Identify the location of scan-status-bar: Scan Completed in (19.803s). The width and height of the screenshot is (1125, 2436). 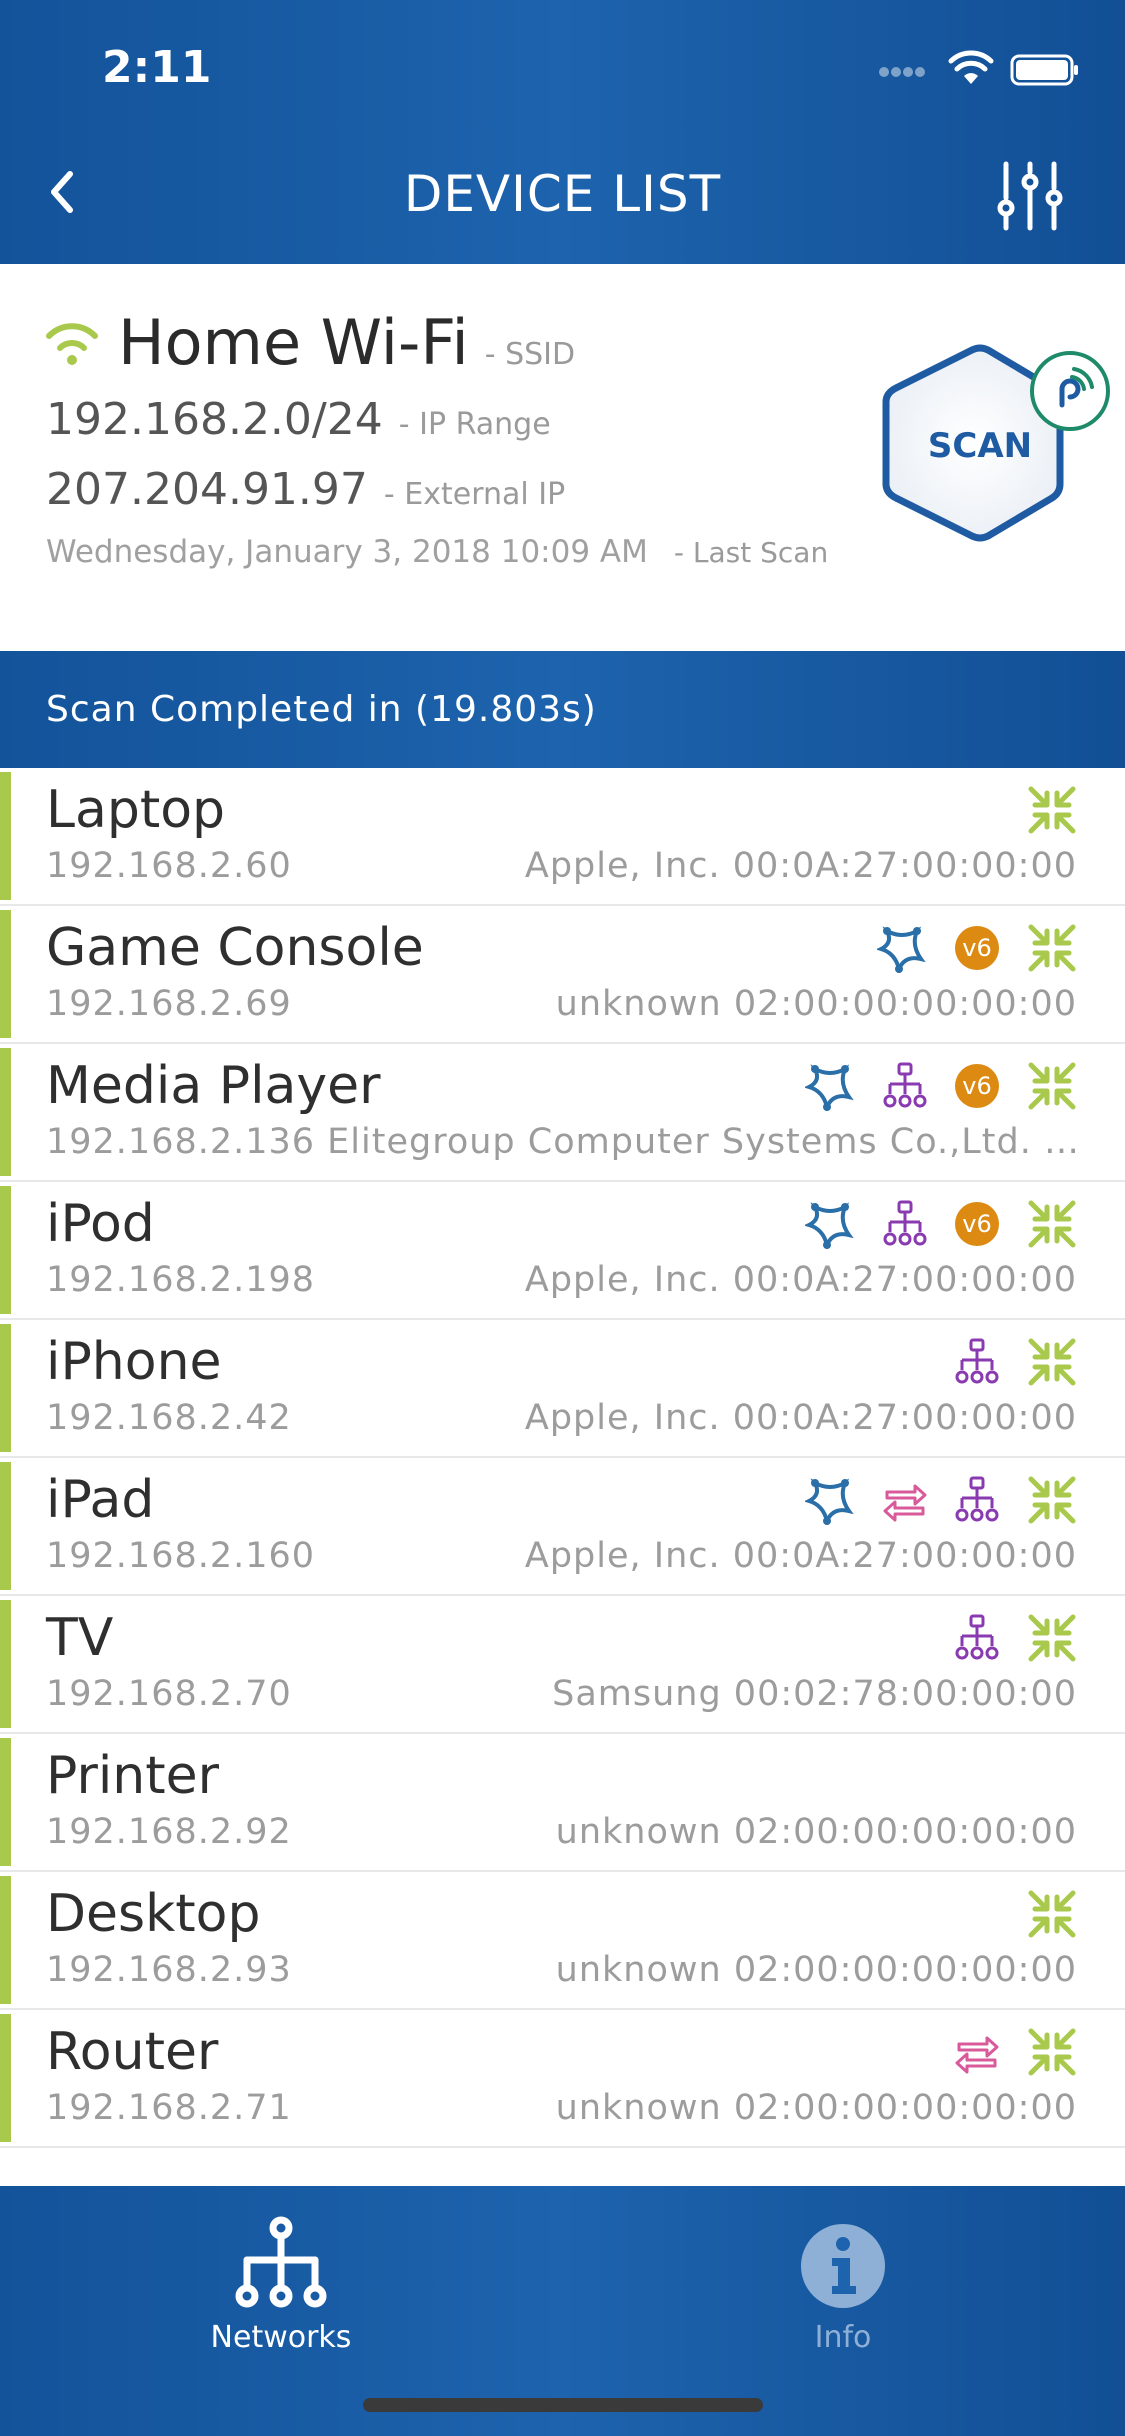
(562, 709).